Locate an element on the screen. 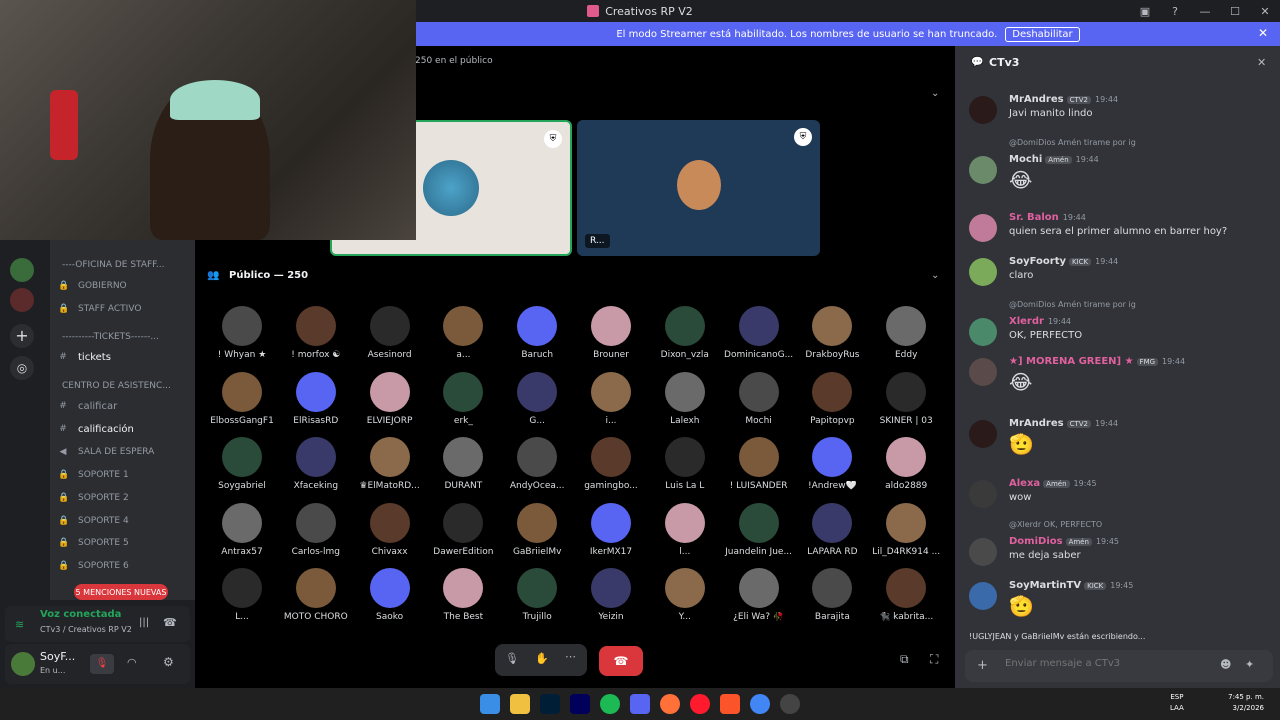 Image resolution: width=1280 pixels, height=720 pixels. audience-member: Chivaxx is located at coordinates (390, 530).